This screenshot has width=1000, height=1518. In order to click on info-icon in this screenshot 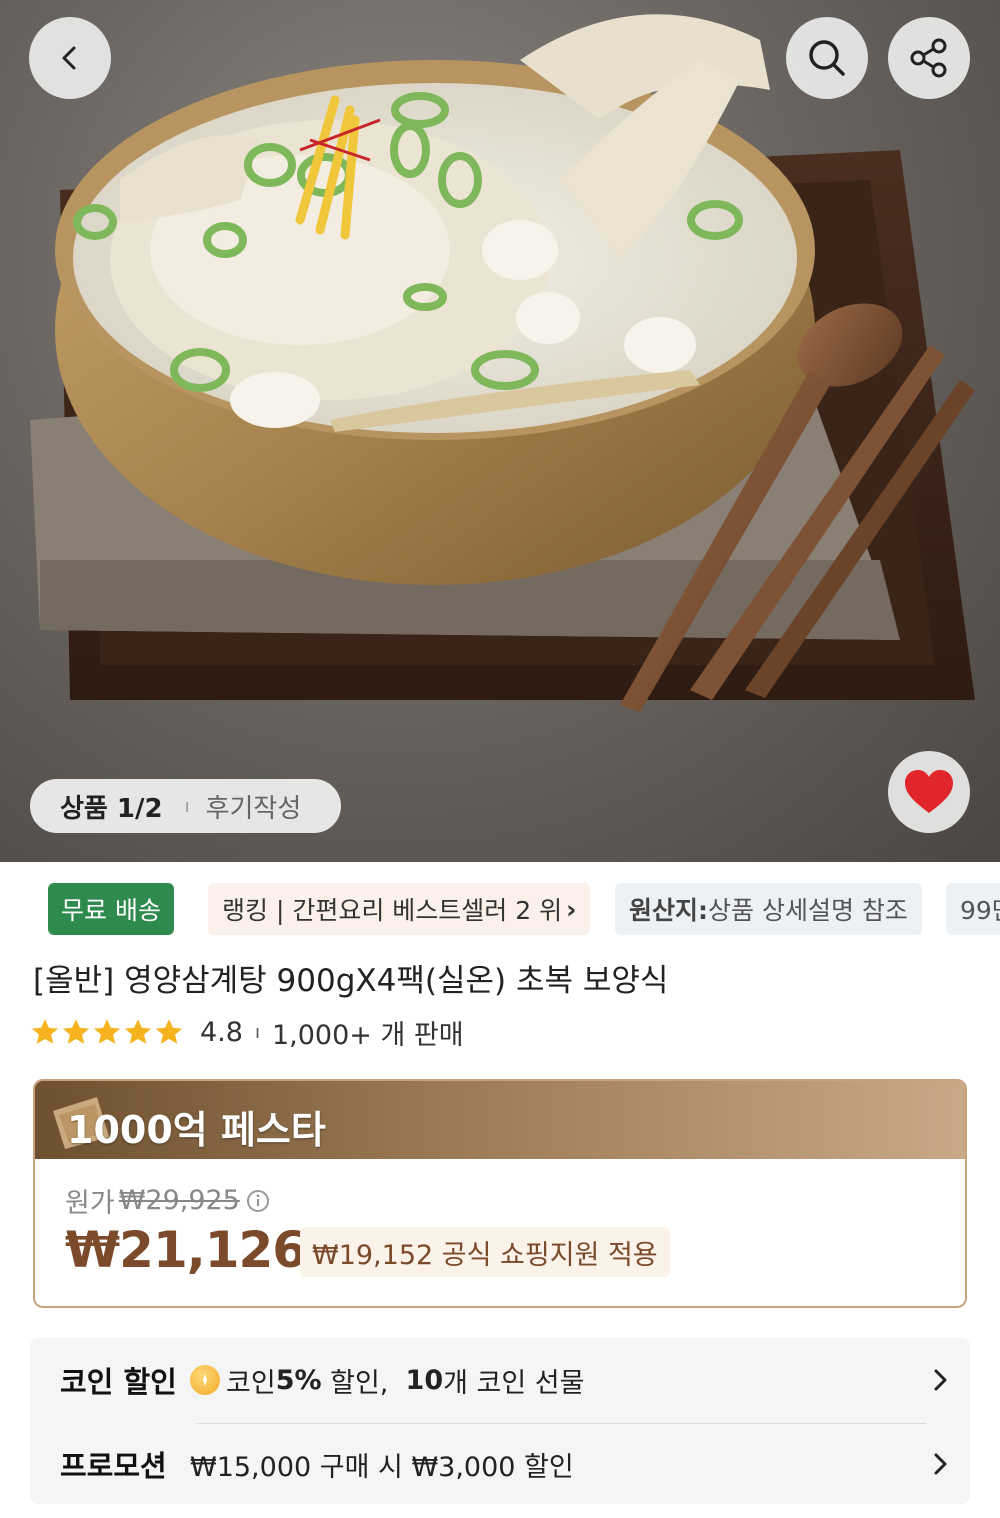, I will do `click(258, 1201)`.